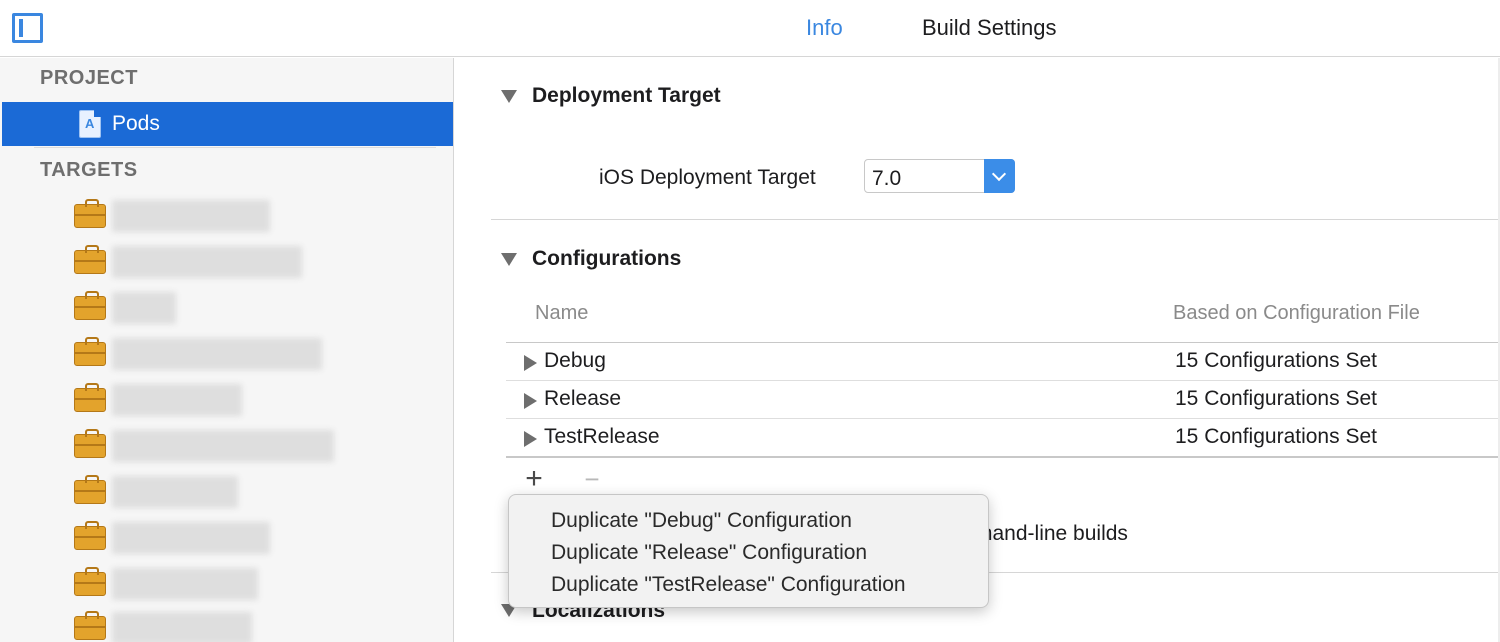  I want to click on configurations-title: Configurations, so click(607, 258).